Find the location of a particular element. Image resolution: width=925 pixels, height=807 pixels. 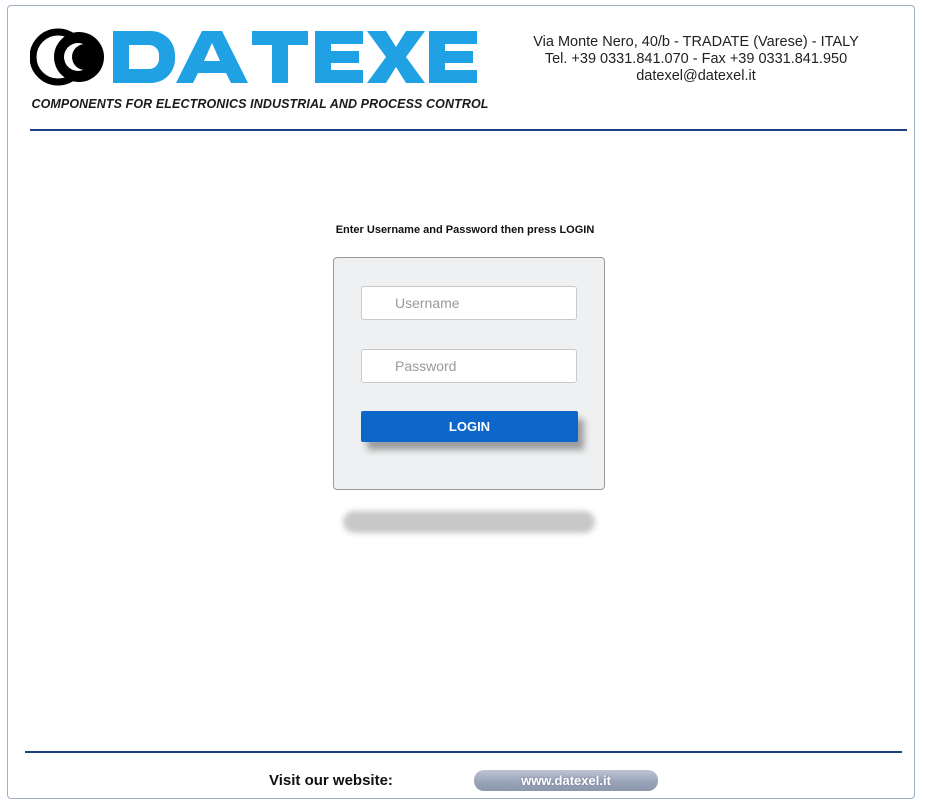

username-input is located at coordinates (469, 303).